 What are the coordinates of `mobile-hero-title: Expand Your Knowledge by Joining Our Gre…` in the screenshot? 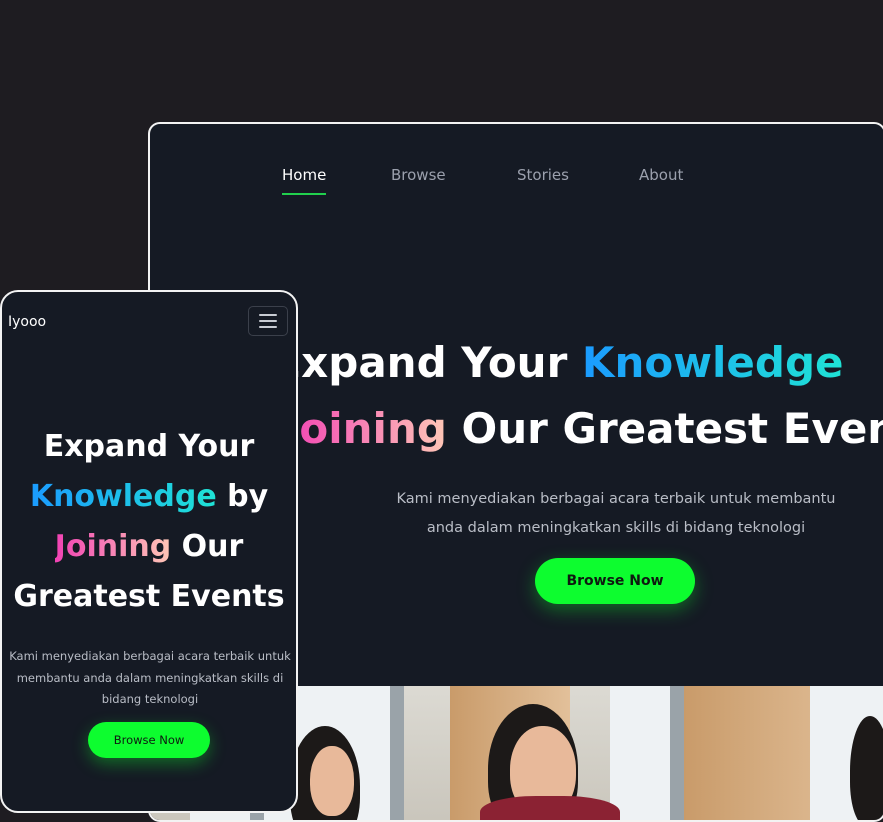 It's located at (149, 522).